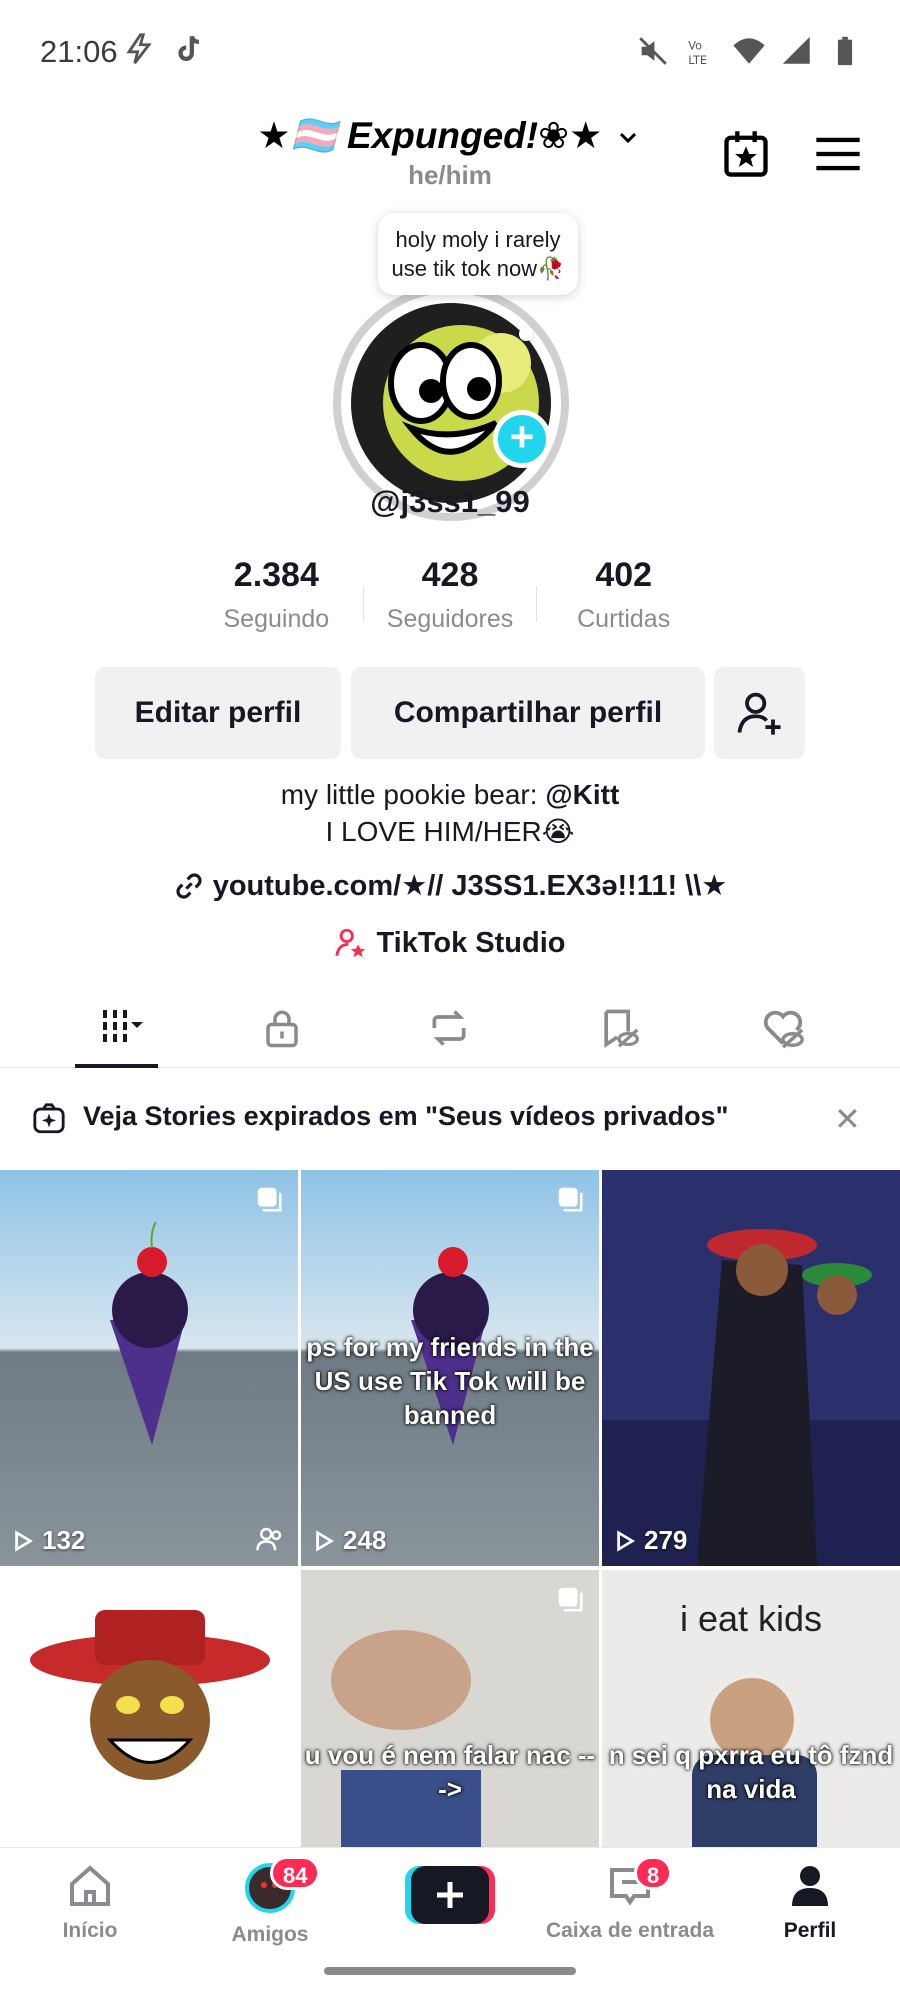  I want to click on tiktok-notification-icon, so click(189, 48).